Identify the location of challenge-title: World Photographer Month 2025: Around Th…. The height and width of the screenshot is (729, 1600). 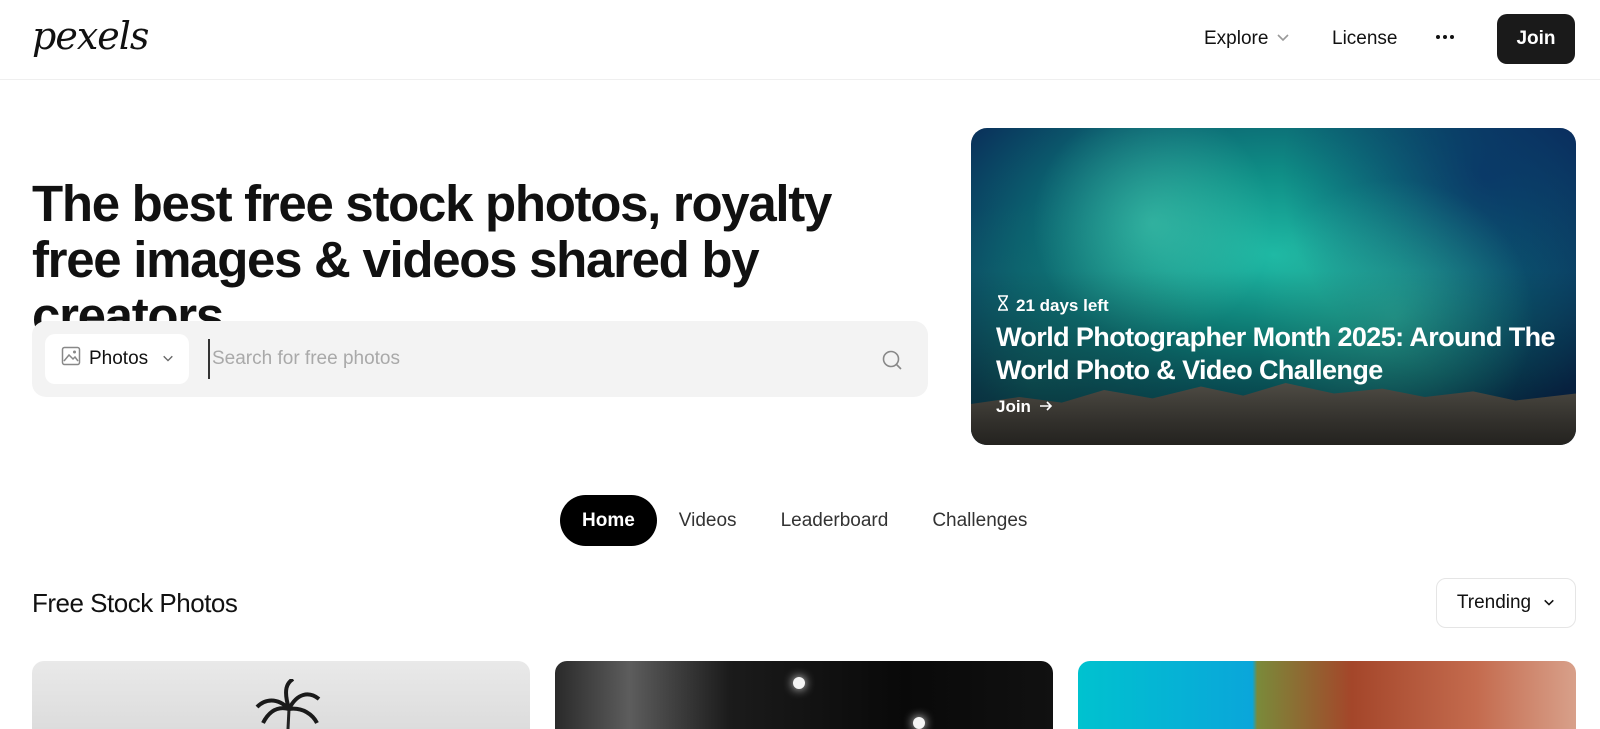
(1276, 353).